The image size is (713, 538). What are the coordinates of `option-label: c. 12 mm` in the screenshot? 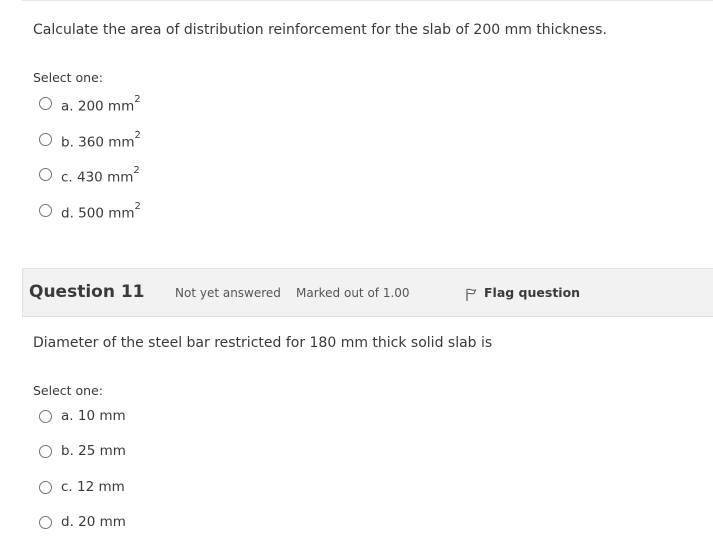 It's located at (93, 487).